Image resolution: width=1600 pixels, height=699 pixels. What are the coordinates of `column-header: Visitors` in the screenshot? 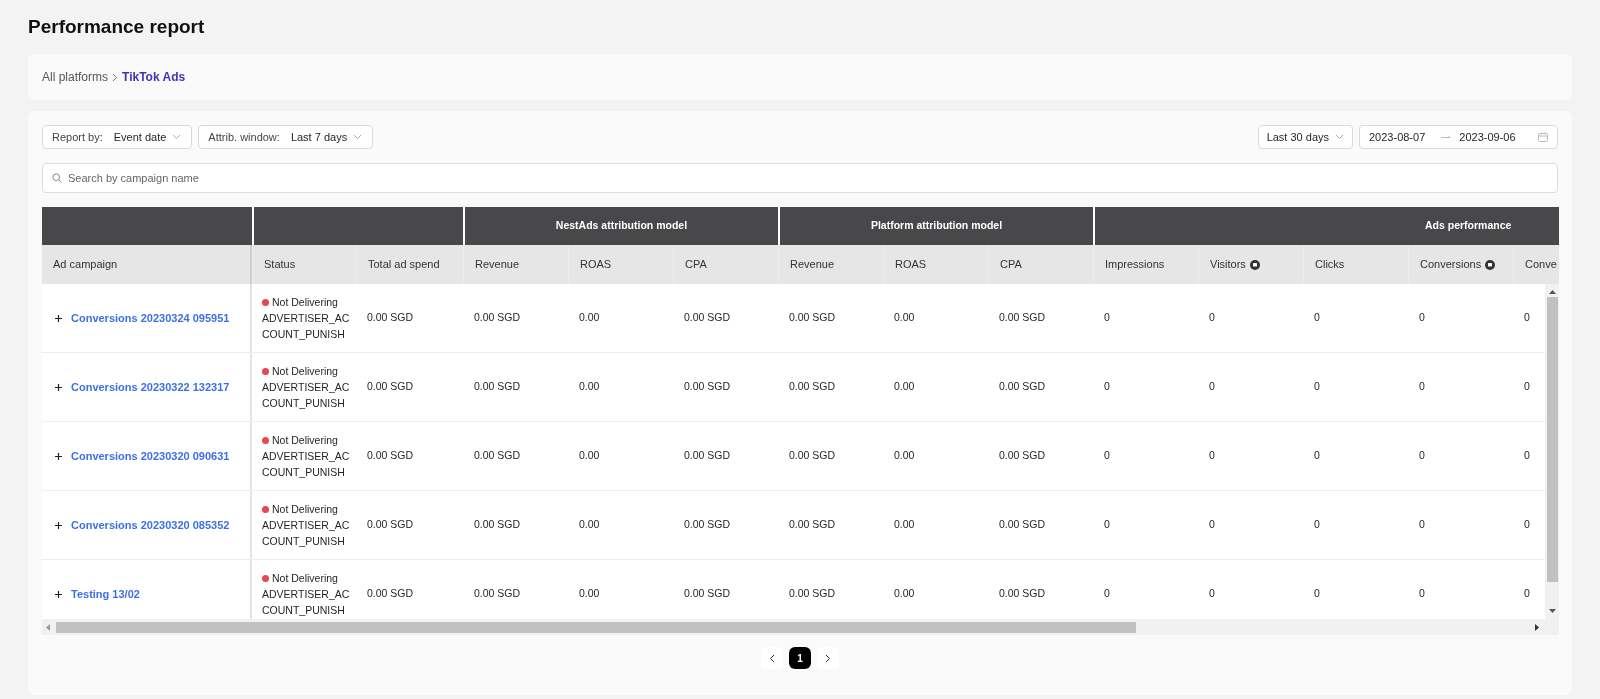 It's located at (1228, 265).